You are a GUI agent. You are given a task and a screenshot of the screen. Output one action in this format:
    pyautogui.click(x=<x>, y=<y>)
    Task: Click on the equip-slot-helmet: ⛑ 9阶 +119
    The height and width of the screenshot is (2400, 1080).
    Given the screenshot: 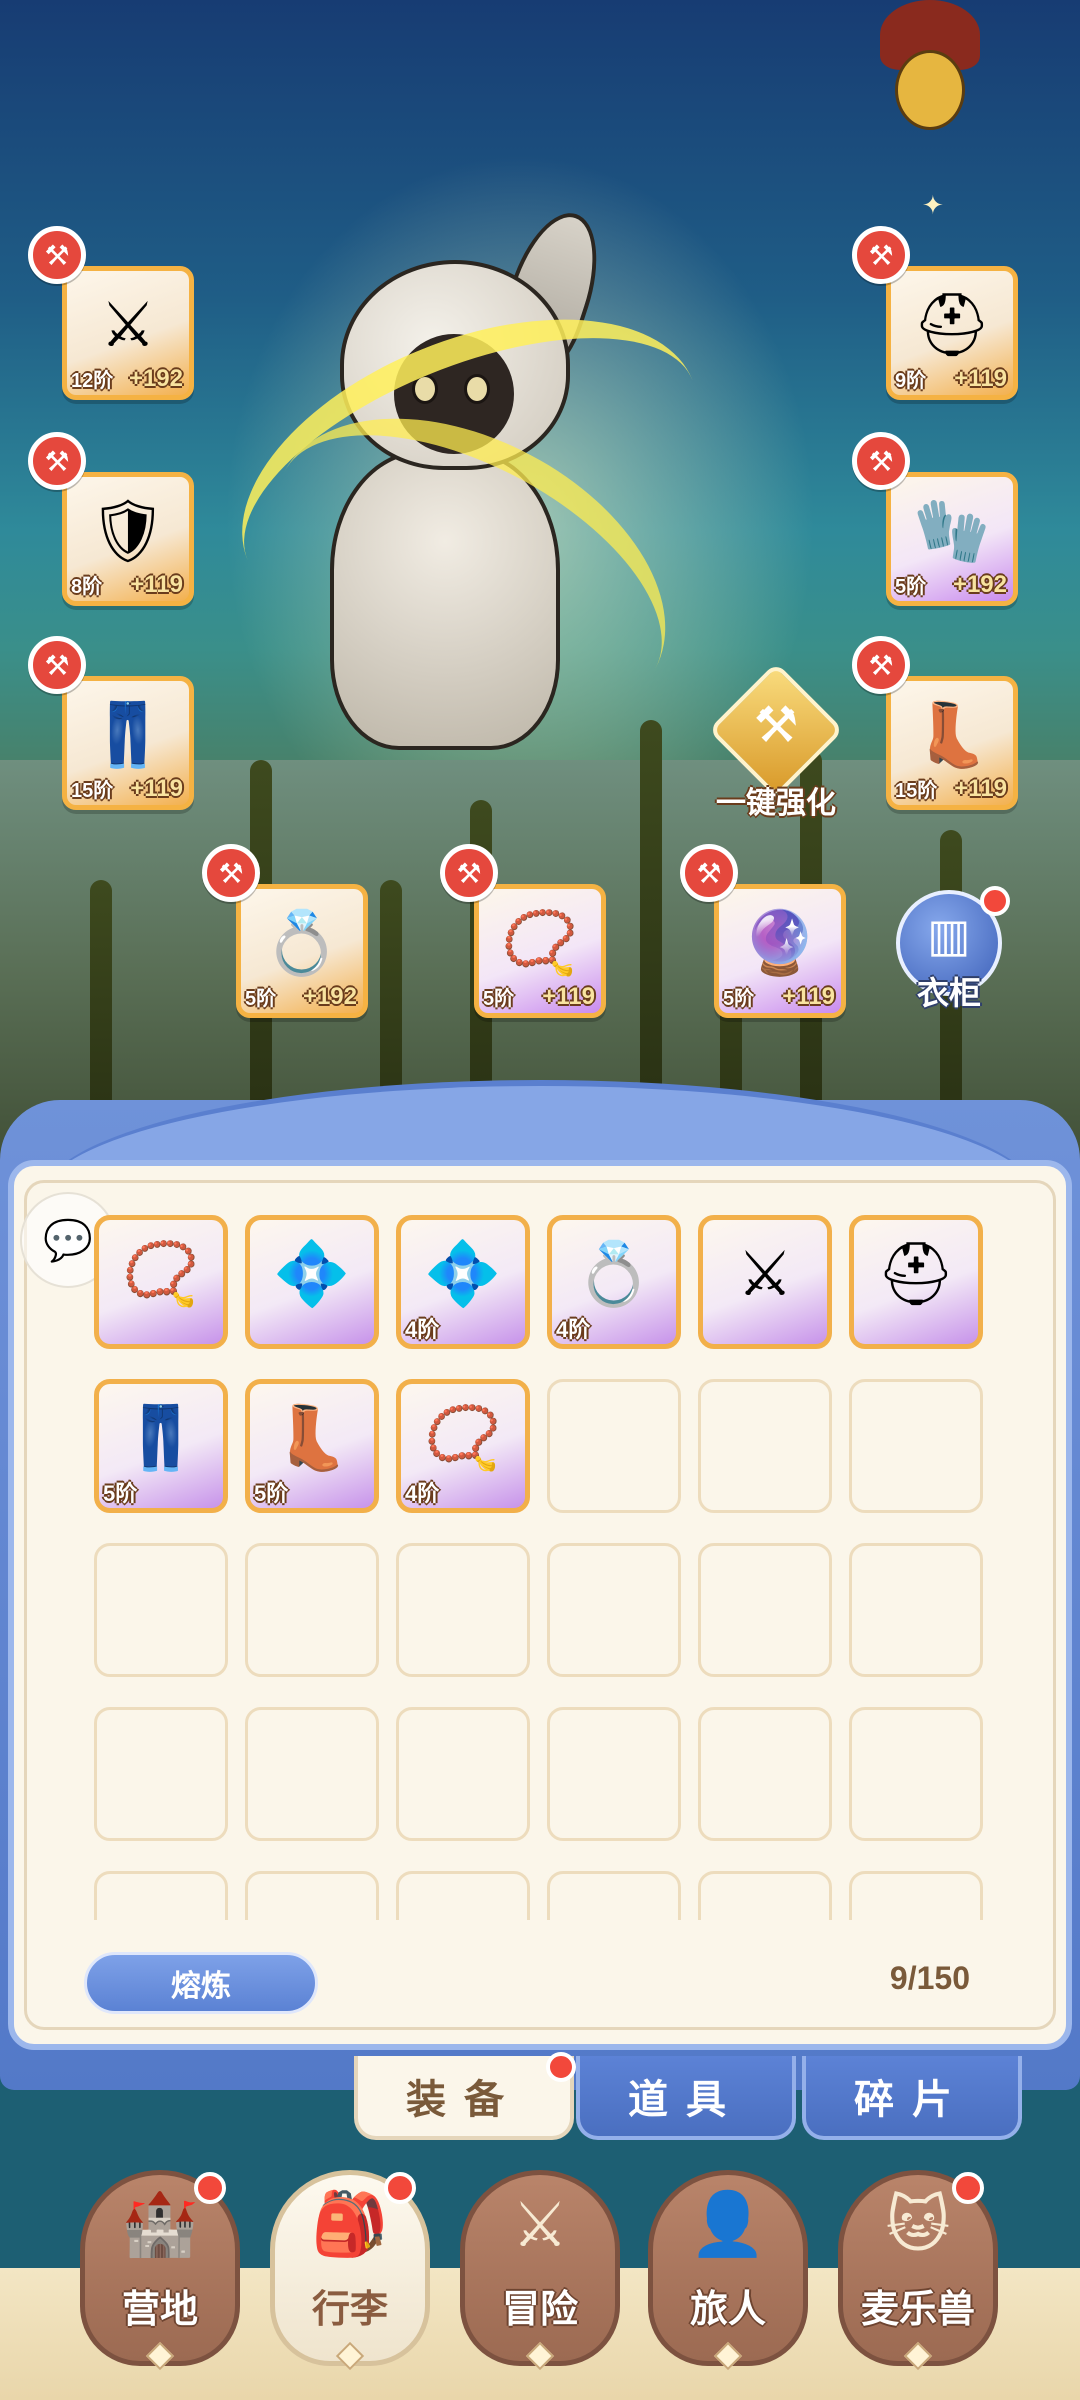 What is the action you would take?
    pyautogui.click(x=952, y=333)
    